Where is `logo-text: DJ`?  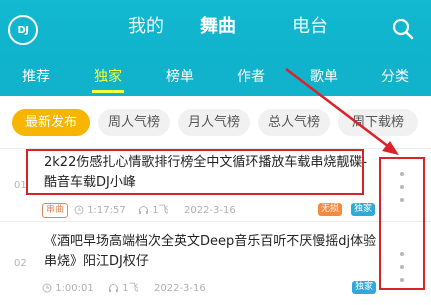 logo-text: DJ is located at coordinates (23, 30).